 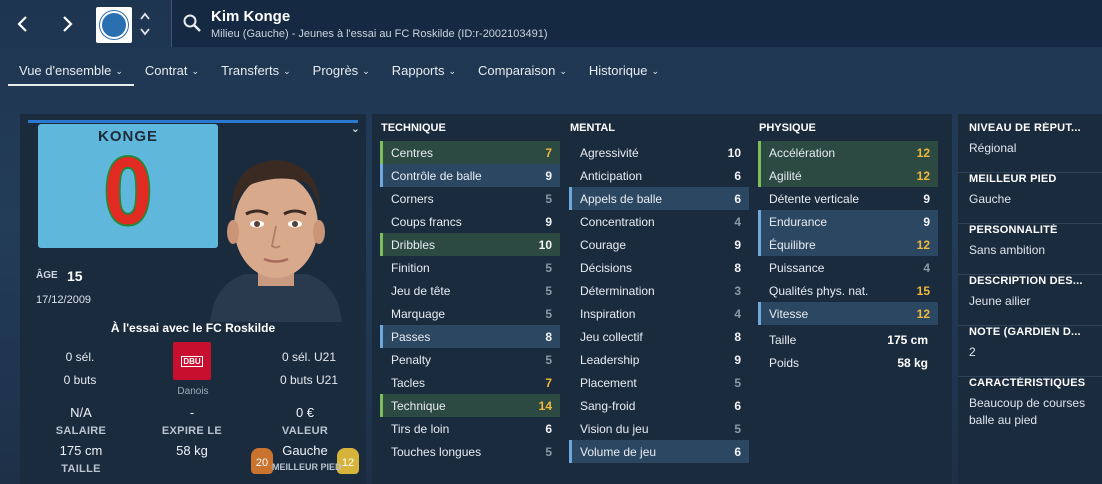 What do you see at coordinates (166, 70) in the screenshot?
I see `tab-label: Contrat` at bounding box center [166, 70].